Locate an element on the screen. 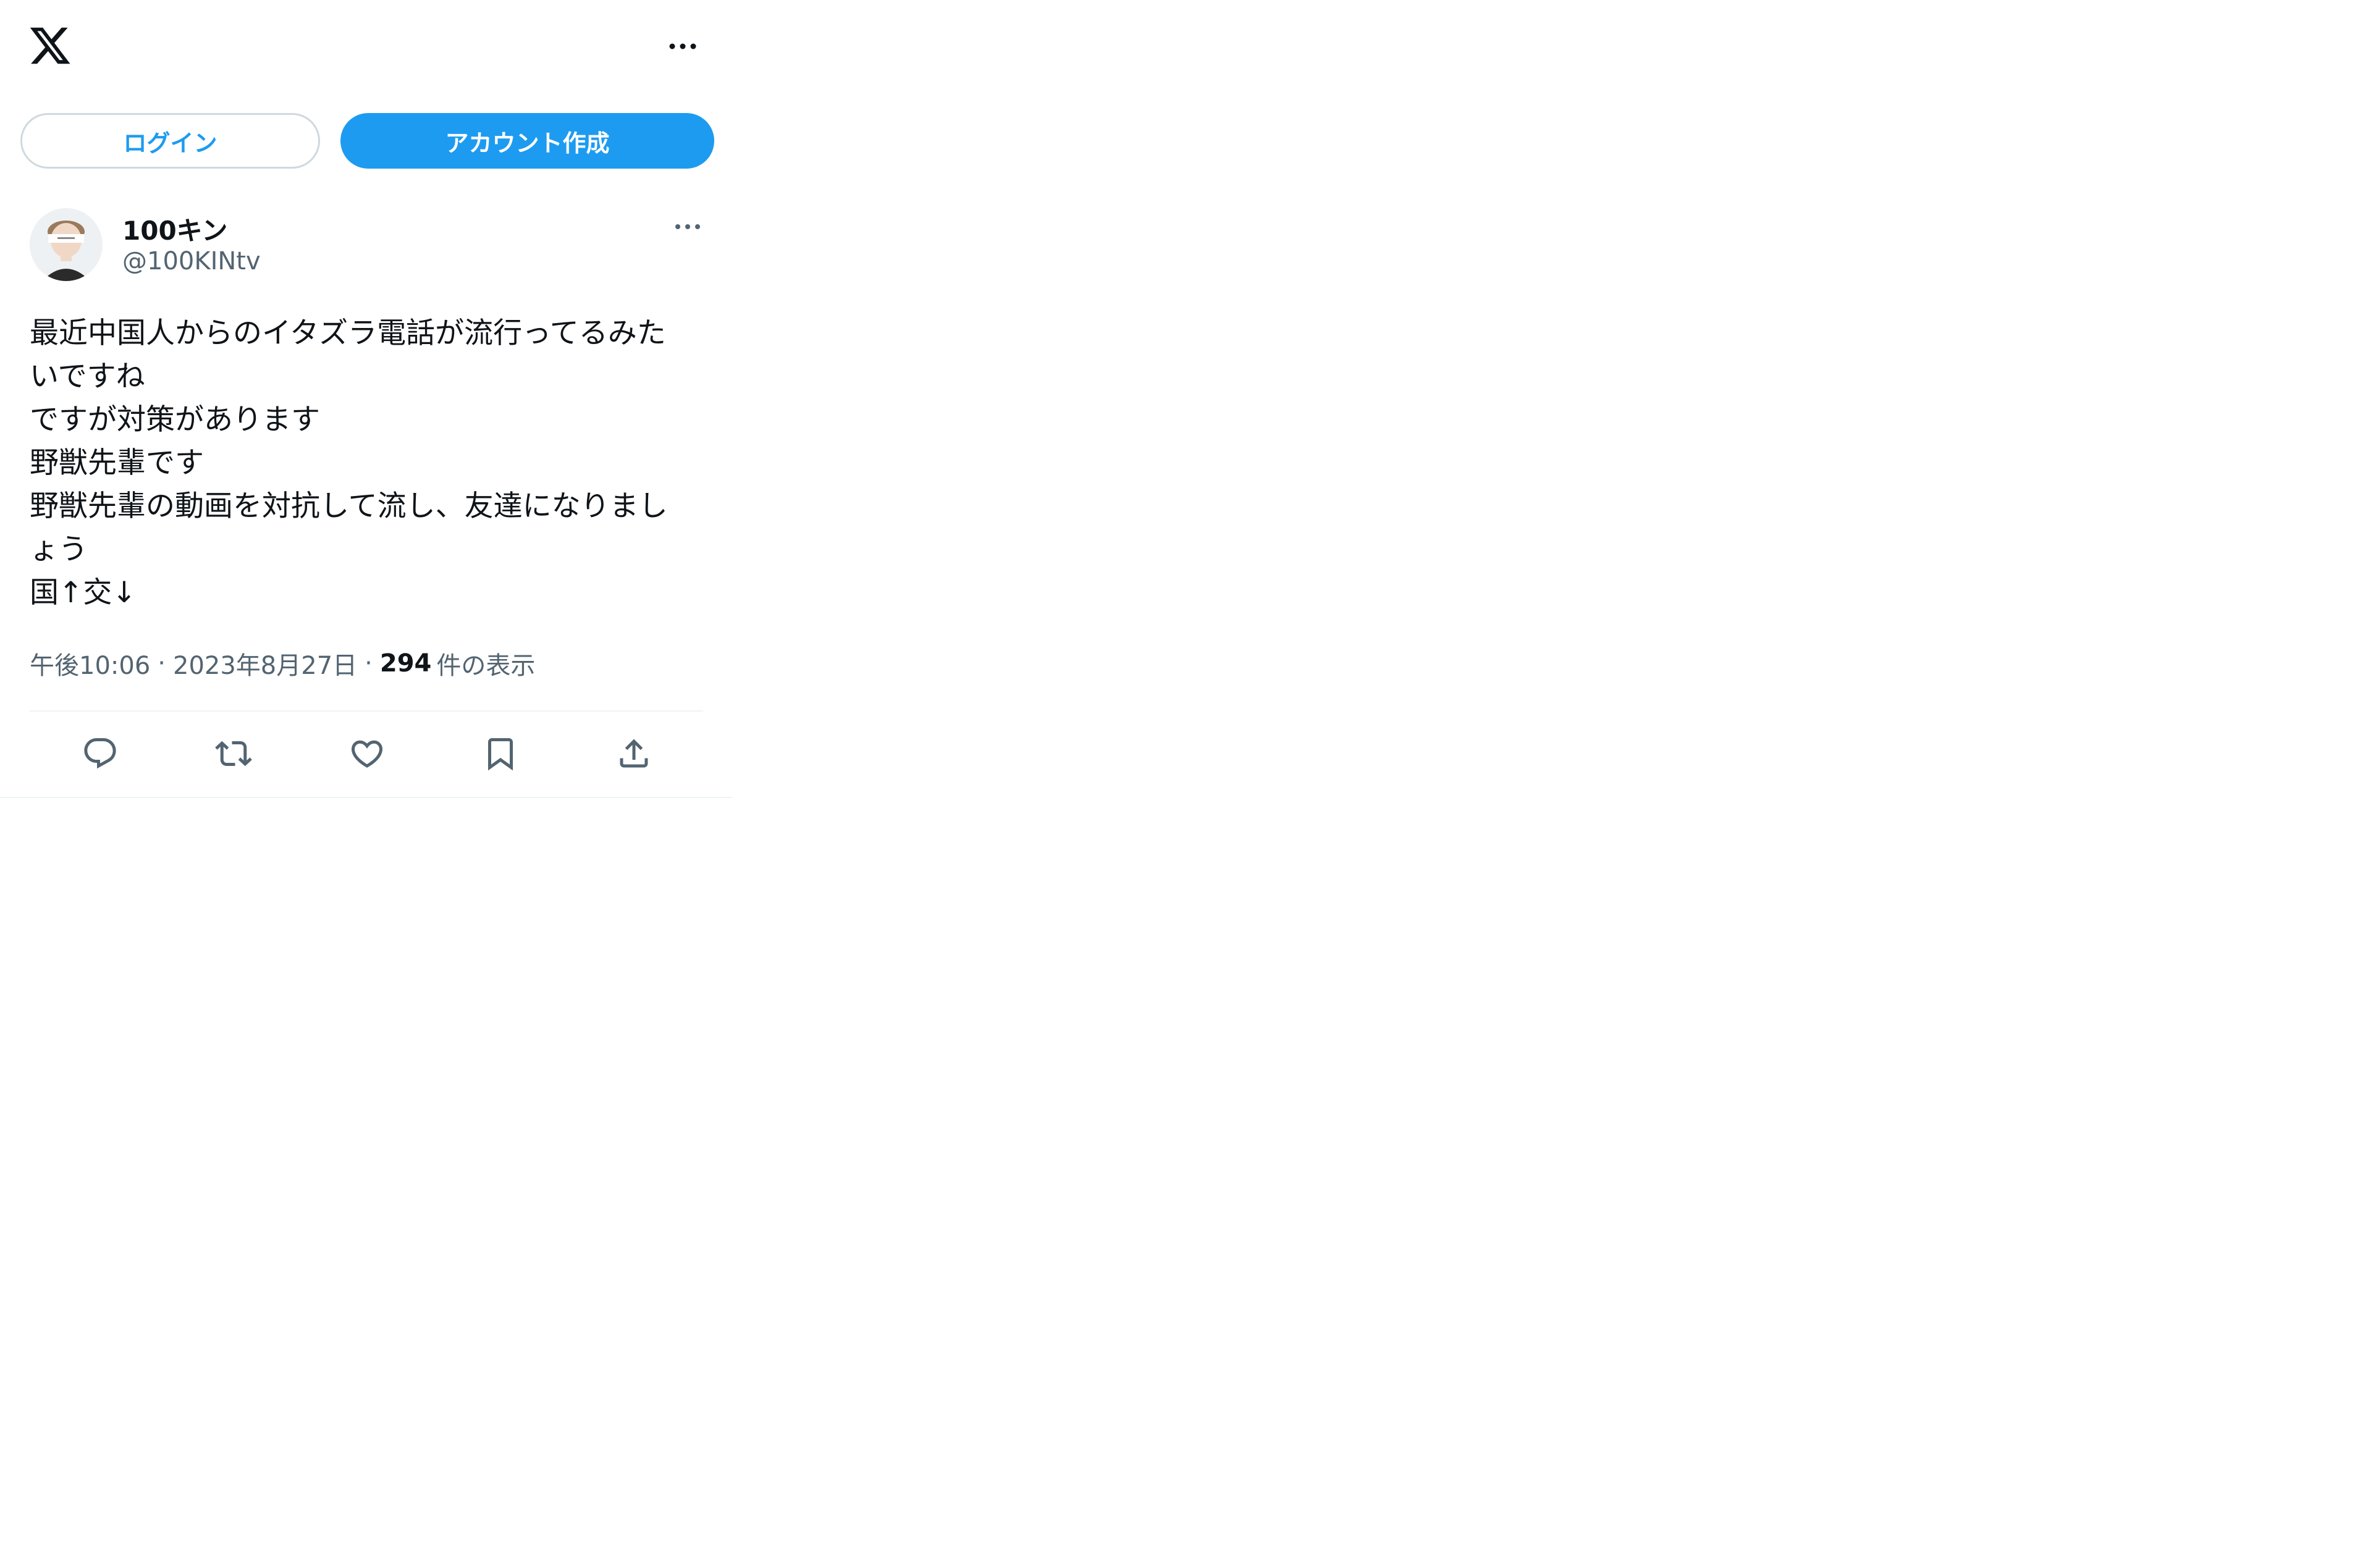 This screenshot has width=2380, height=1564. tweet-meta: 午後10:06 · 2023年8月27日 · 294 件の表示 is located at coordinates (283, 663).